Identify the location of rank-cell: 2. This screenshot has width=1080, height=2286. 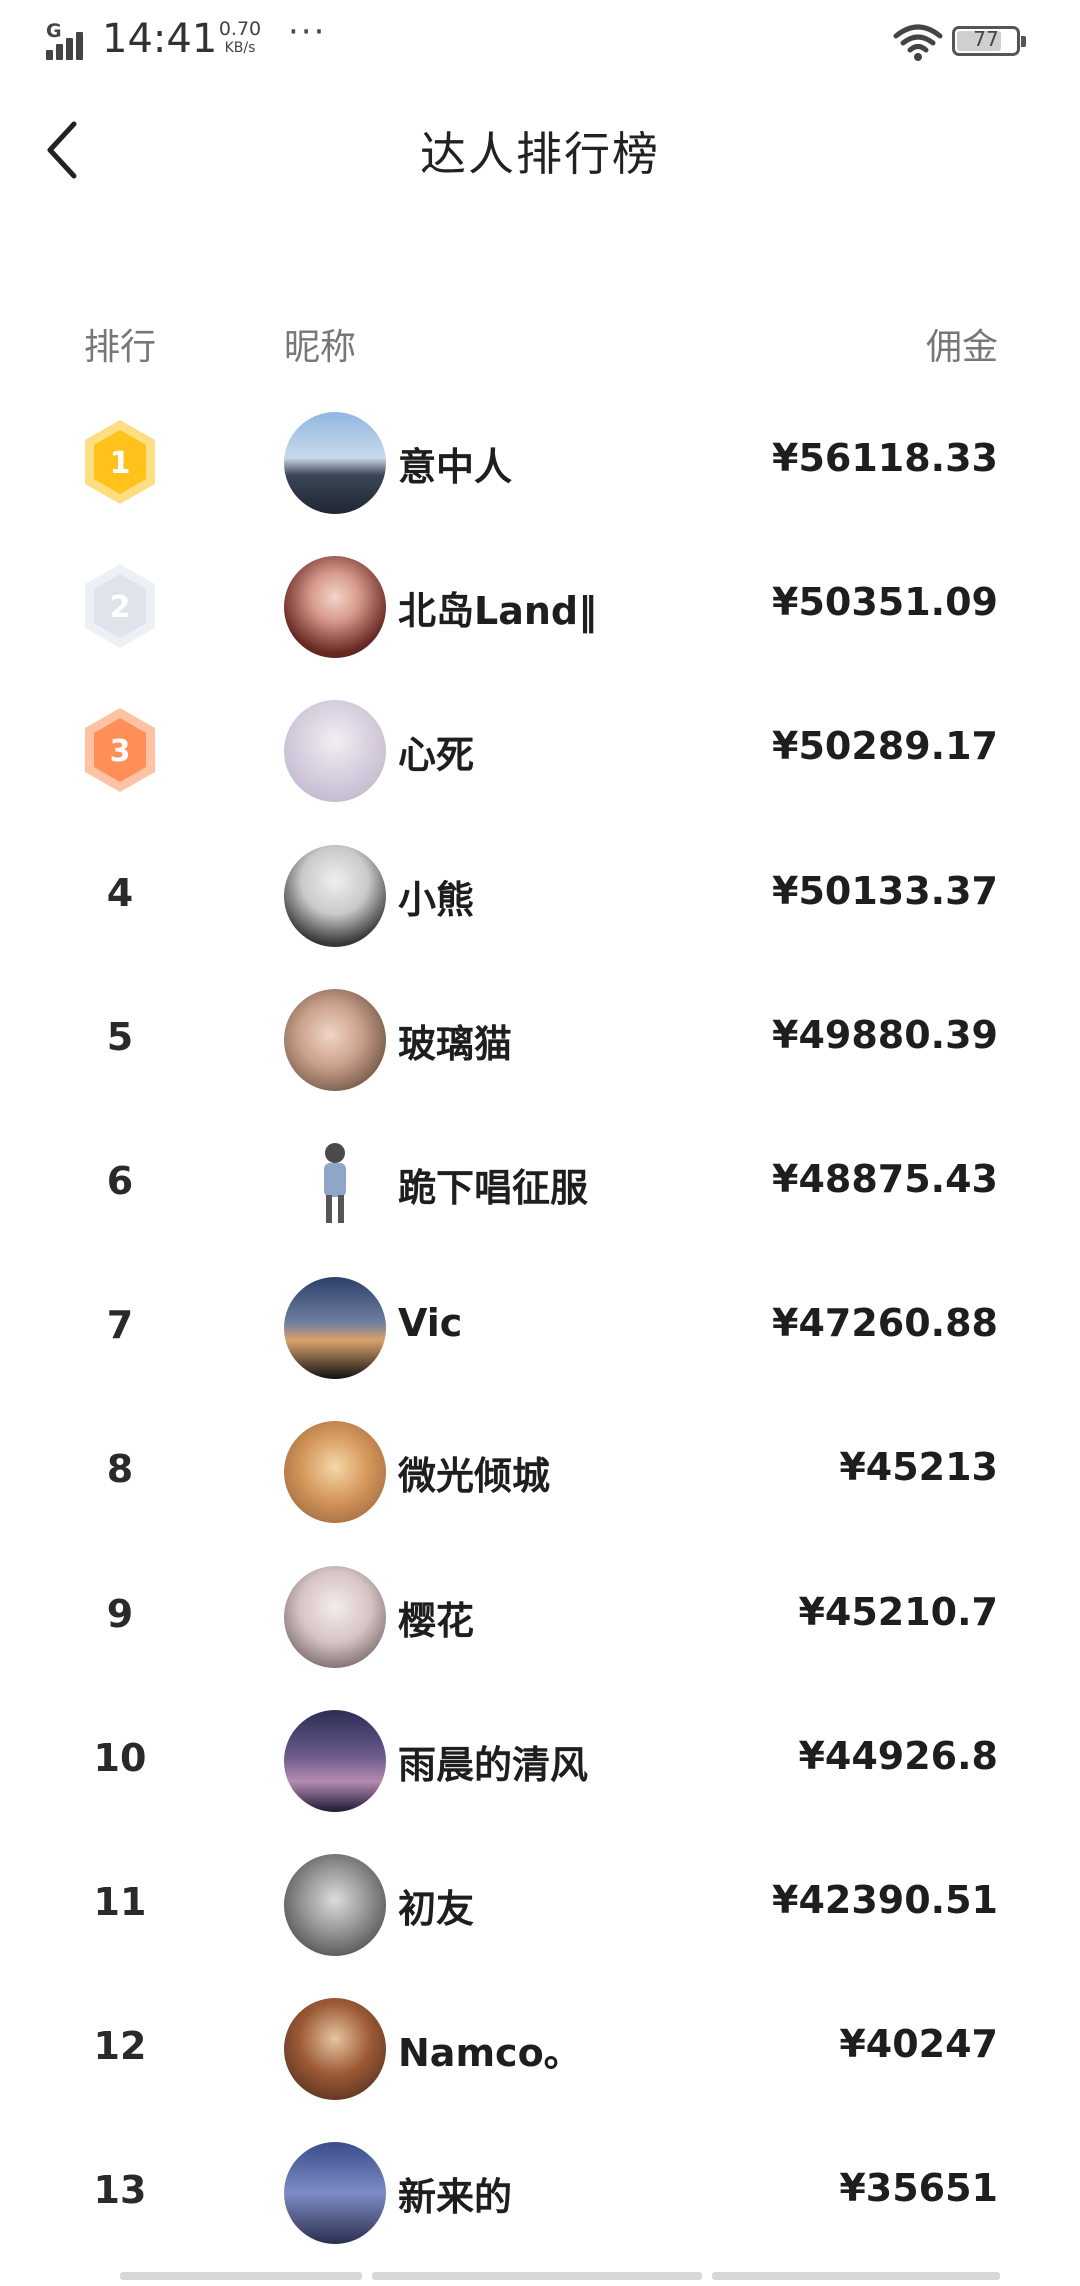
(120, 606).